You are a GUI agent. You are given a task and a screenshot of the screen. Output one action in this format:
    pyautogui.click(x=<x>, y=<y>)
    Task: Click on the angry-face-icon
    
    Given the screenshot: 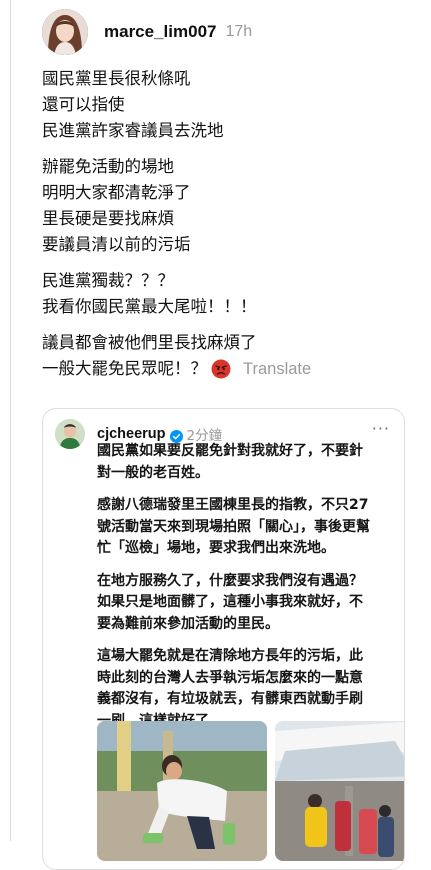 What is the action you would take?
    pyautogui.click(x=221, y=369)
    